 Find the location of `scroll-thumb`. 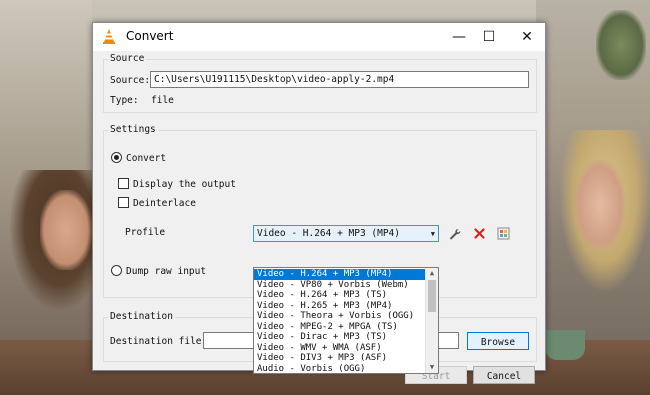

scroll-thumb is located at coordinates (432, 296).